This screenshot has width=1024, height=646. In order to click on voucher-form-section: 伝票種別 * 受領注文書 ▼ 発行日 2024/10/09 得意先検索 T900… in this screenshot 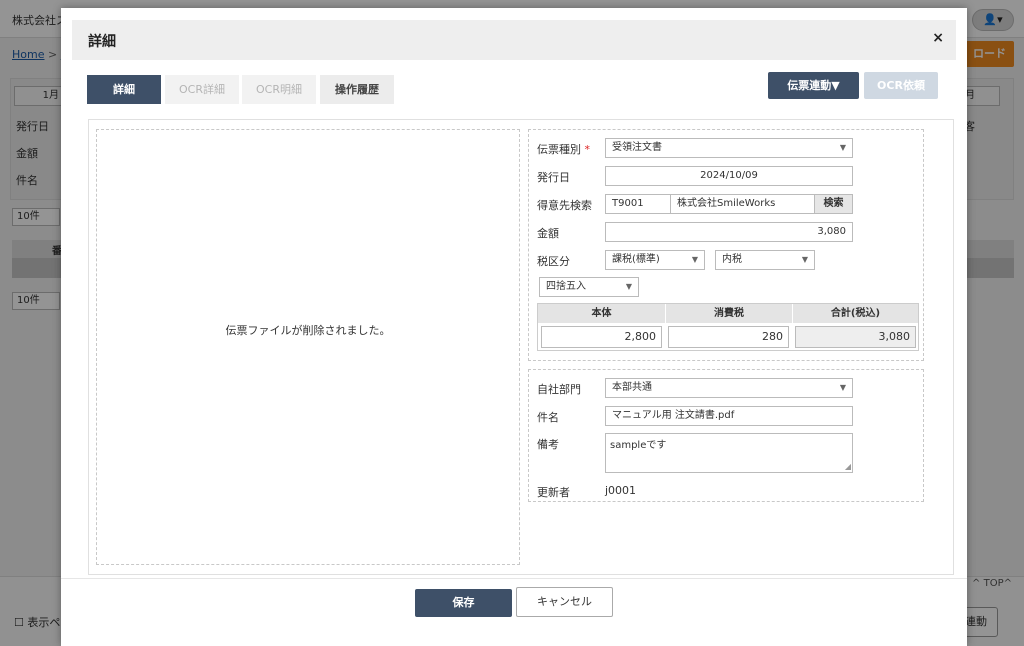, I will do `click(726, 245)`.